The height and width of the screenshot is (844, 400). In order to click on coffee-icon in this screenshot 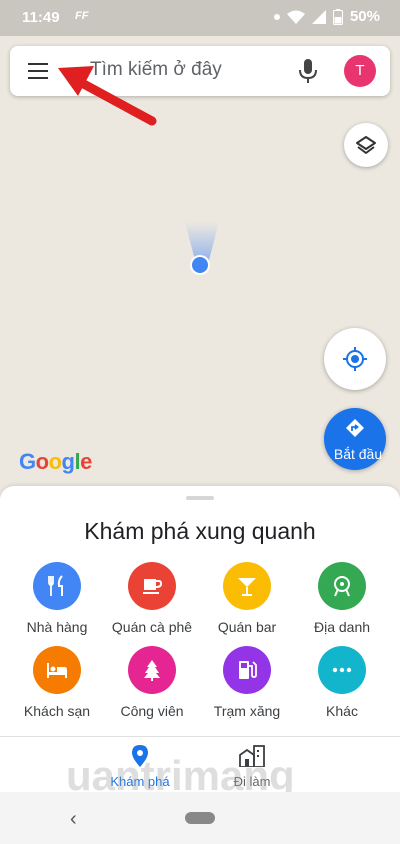, I will do `click(152, 586)`.